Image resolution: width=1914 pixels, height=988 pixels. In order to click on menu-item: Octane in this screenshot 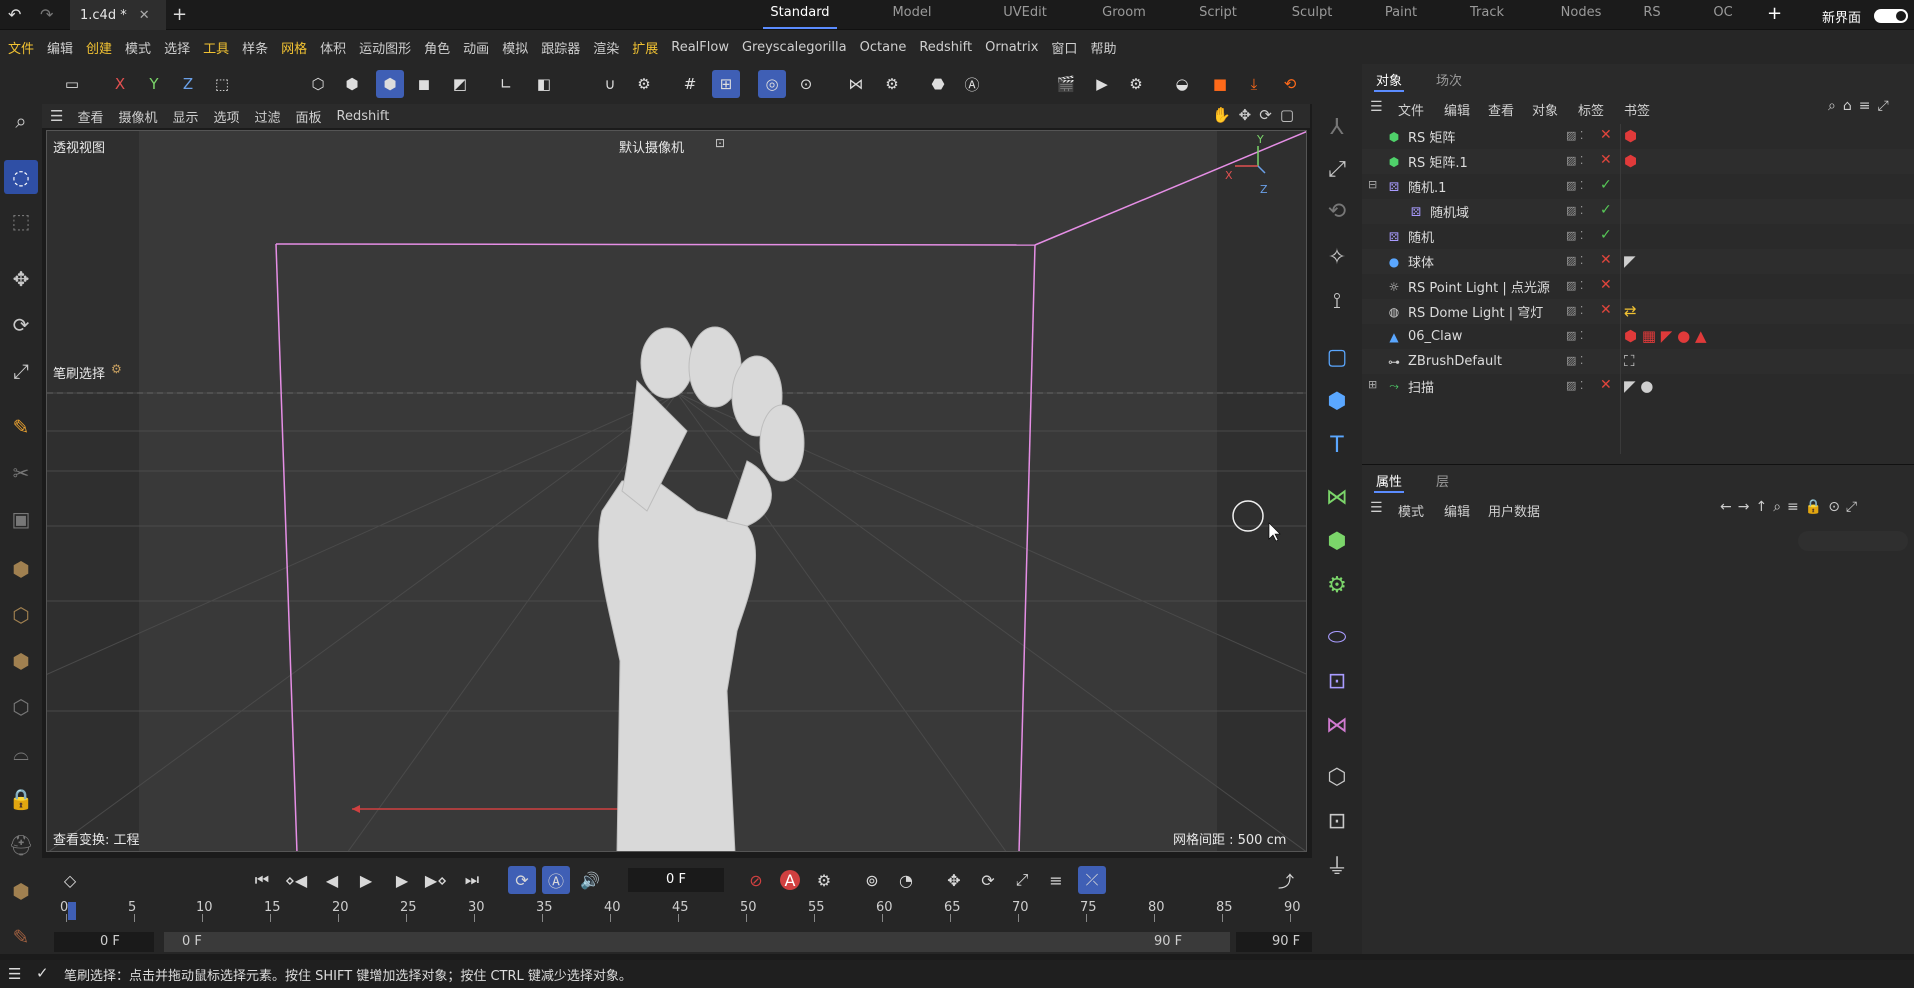, I will do `click(883, 47)`.